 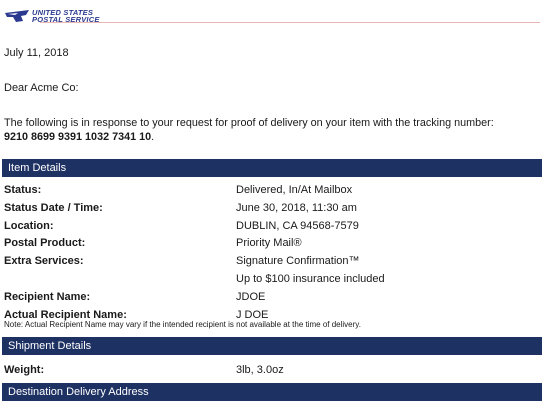 I want to click on detail-row-insurance: Up to $100 insurance included, so click(x=273, y=282).